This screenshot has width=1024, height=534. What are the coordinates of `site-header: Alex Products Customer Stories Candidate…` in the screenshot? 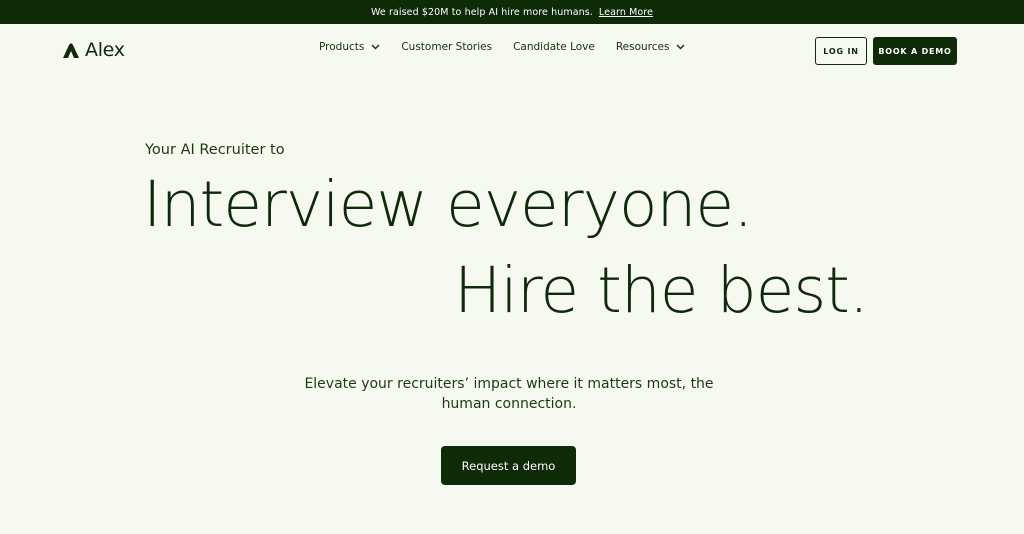 It's located at (512, 50).